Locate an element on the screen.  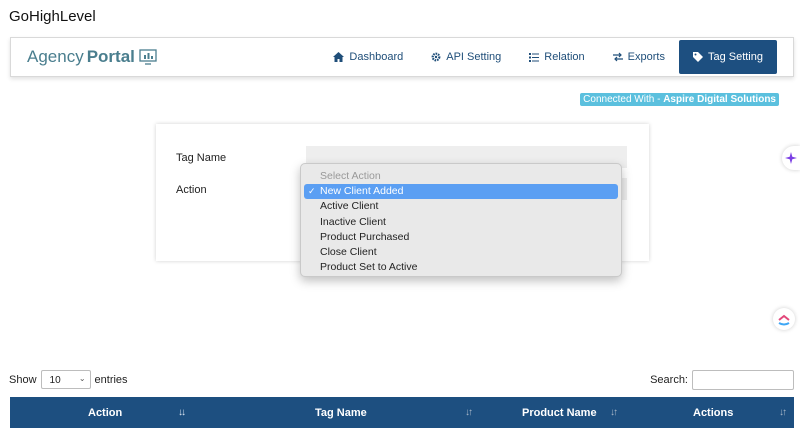
connected-name: Aspire Digital Solutions is located at coordinates (719, 99).